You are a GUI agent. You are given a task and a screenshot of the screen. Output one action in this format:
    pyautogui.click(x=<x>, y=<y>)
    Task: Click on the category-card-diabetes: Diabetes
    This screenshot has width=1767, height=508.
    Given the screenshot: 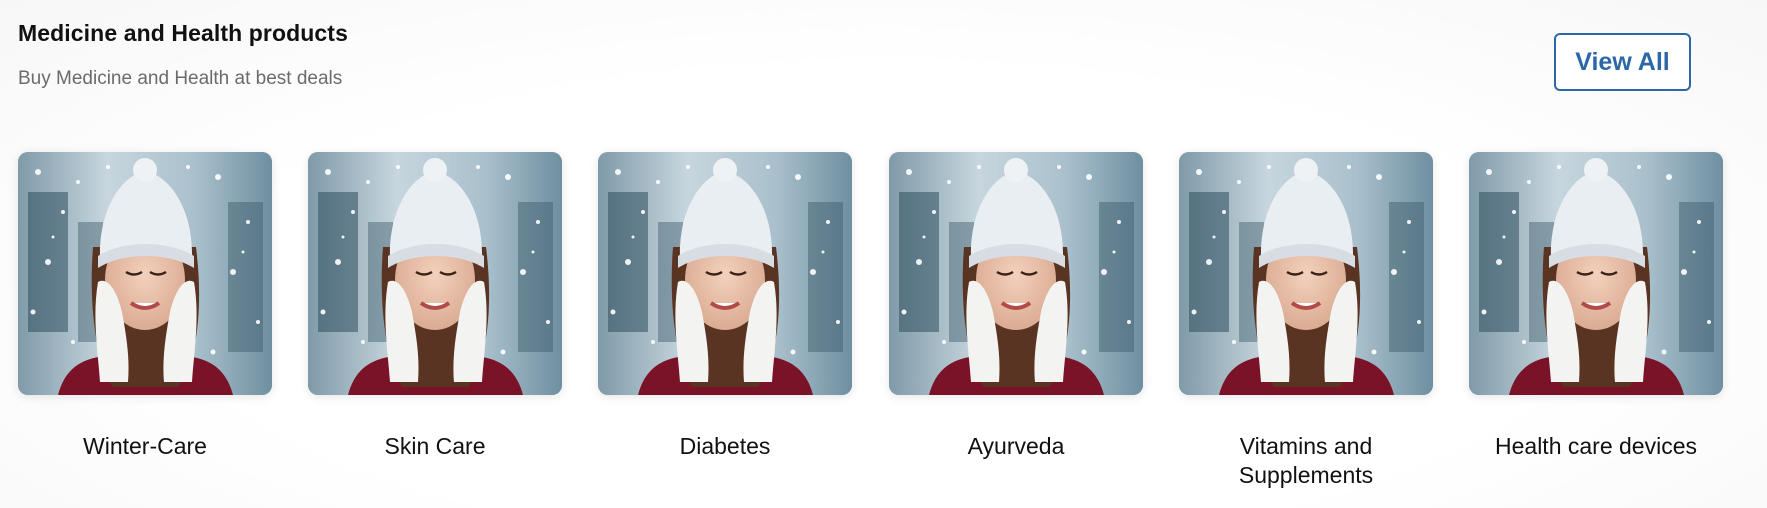 What is the action you would take?
    pyautogui.click(x=725, y=305)
    